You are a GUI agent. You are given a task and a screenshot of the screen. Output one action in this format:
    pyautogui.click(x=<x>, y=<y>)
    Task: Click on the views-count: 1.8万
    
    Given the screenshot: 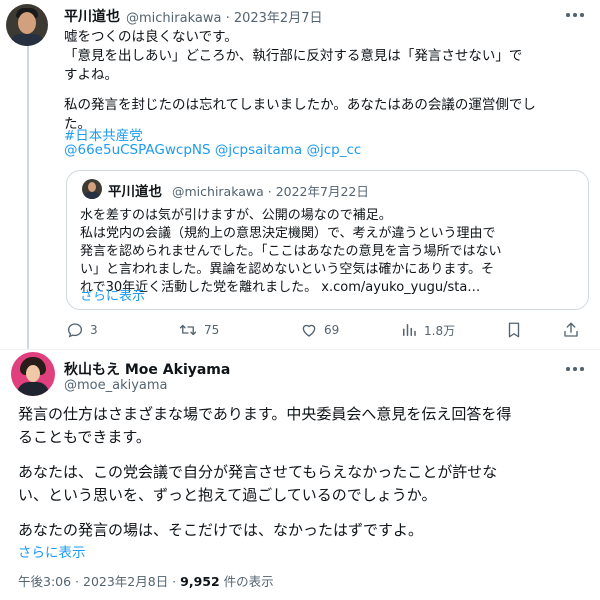 What is the action you would take?
    pyautogui.click(x=440, y=330)
    